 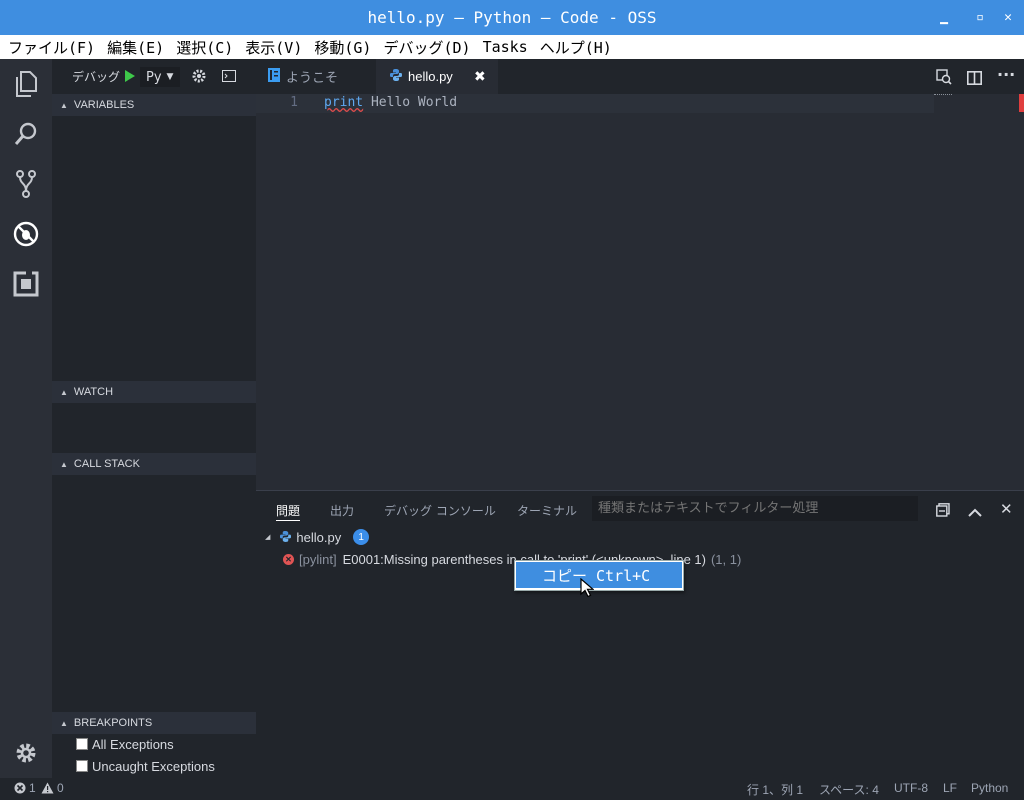 I want to click on more-actions-icon: ···, so click(x=1006, y=74).